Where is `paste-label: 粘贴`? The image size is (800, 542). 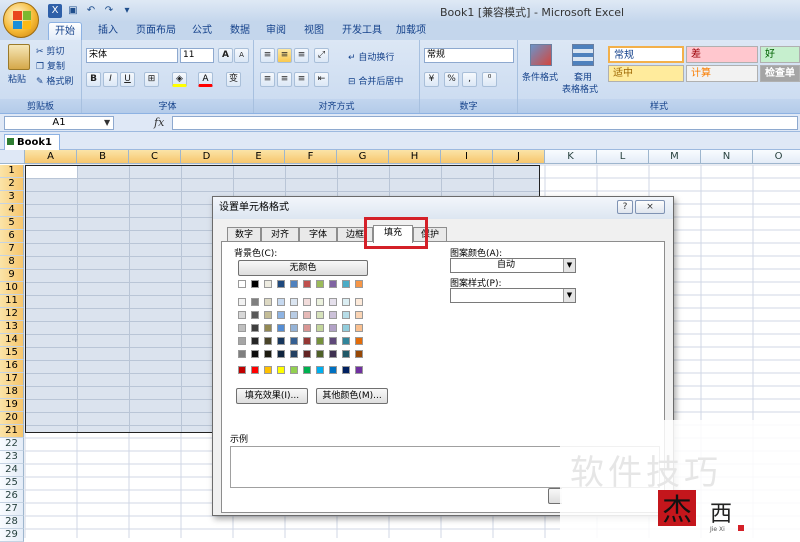
paste-label: 粘贴 is located at coordinates (17, 78).